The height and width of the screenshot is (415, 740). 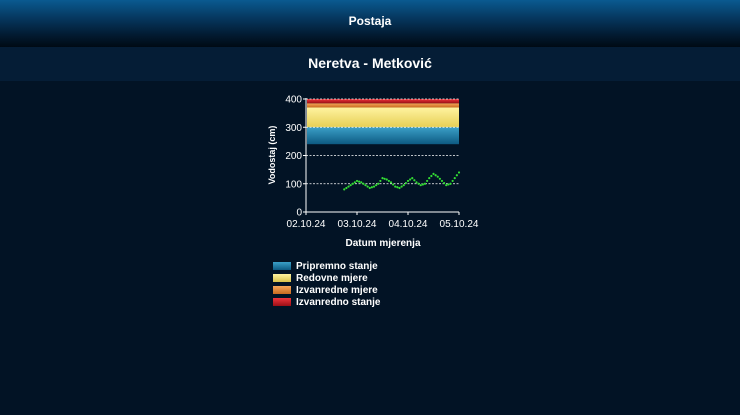 I want to click on legend-swatch-izvanredno-stanje, so click(x=282, y=302).